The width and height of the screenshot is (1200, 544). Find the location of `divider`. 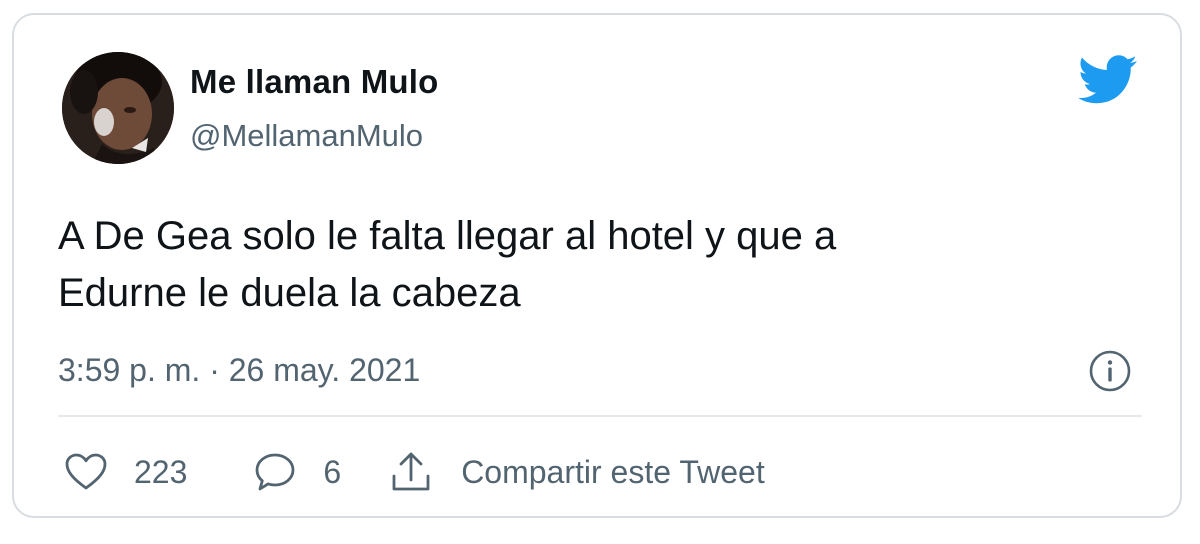

divider is located at coordinates (600, 416).